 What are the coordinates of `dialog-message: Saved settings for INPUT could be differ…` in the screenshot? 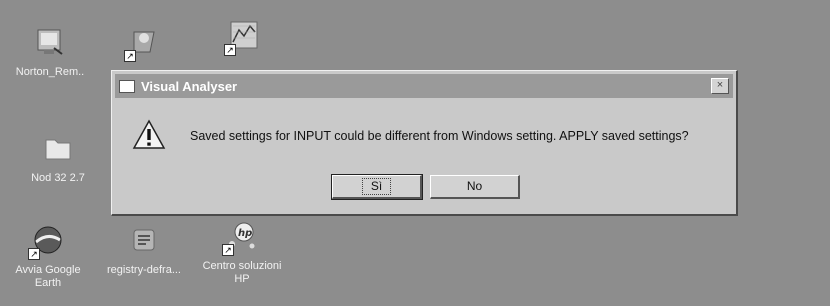 It's located at (439, 136).